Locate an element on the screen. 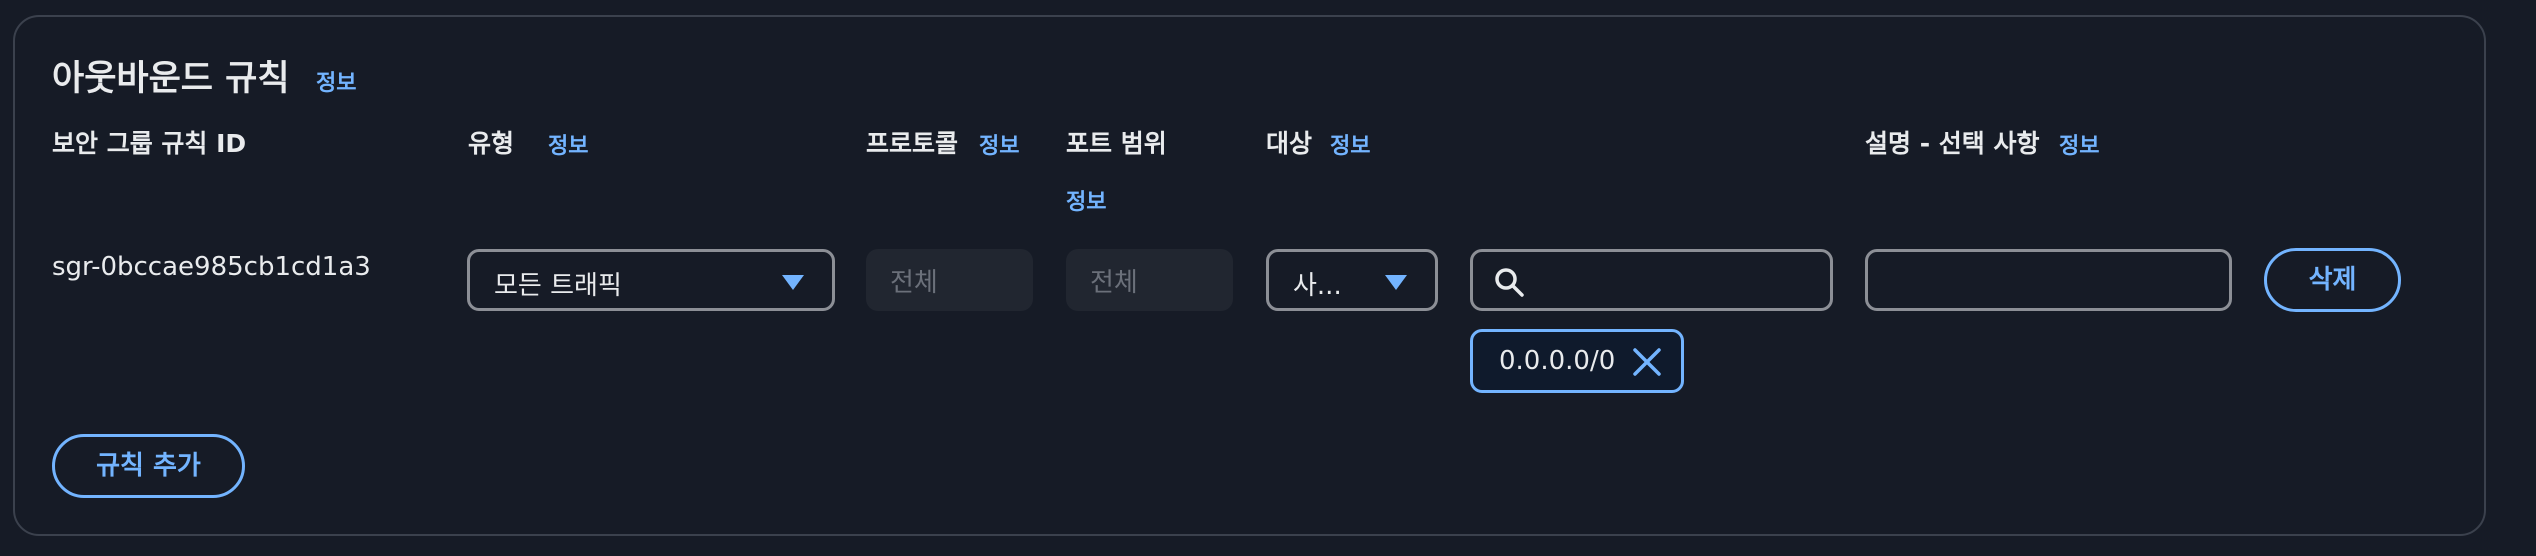  column-header-destination: 대상 is located at coordinates (1289, 143).